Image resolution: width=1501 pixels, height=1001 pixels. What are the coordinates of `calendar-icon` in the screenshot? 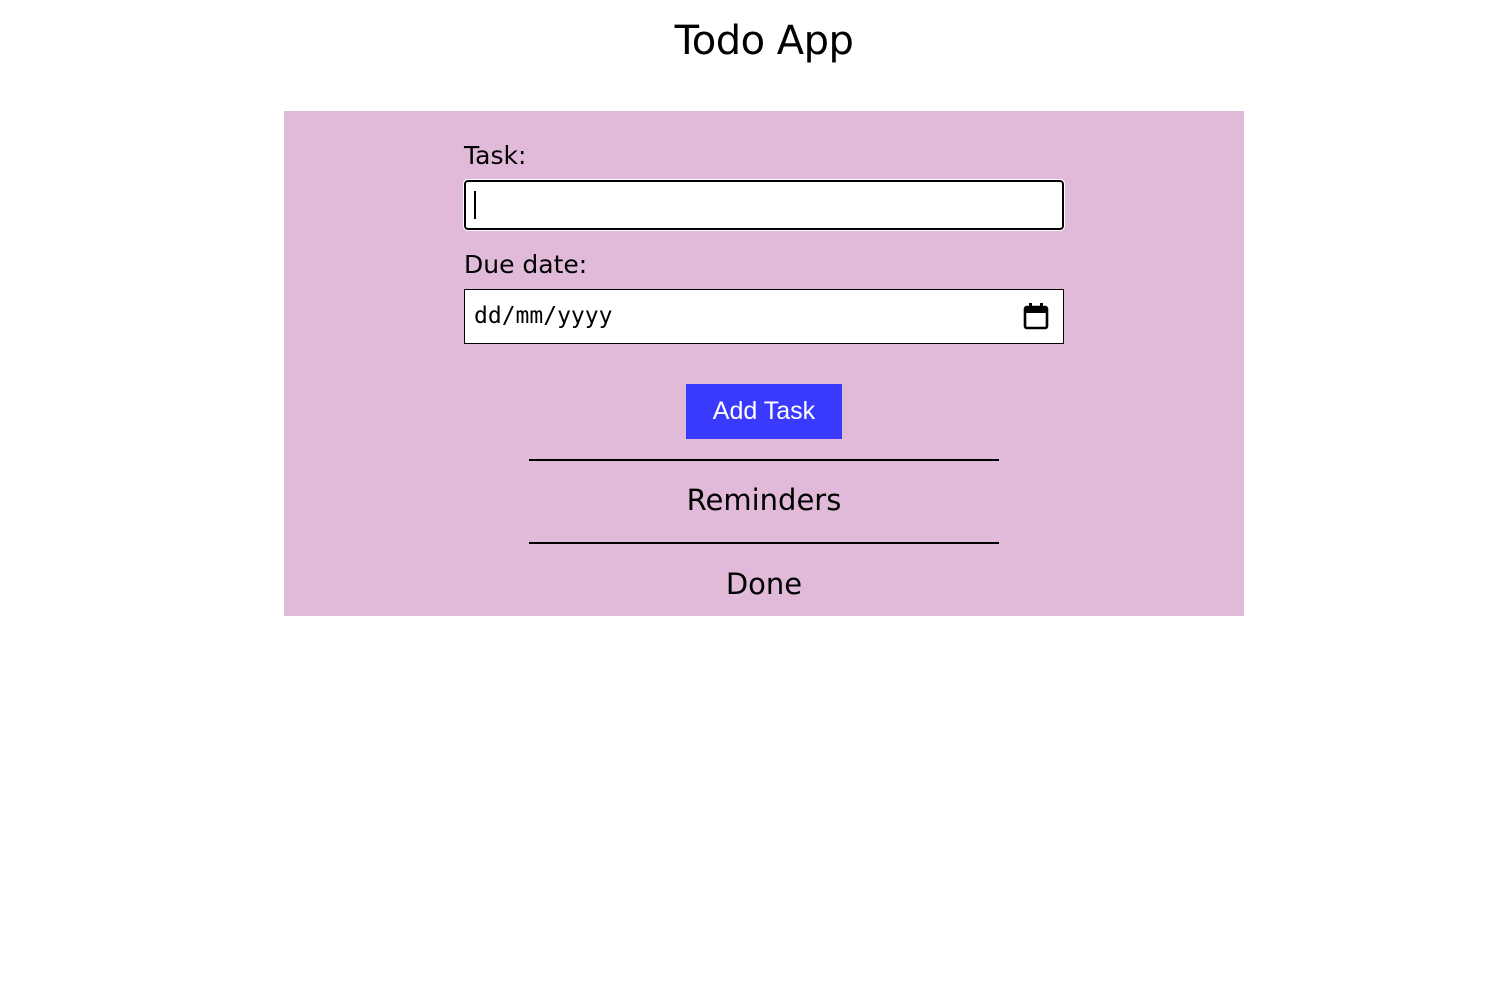 It's located at (1036, 316).